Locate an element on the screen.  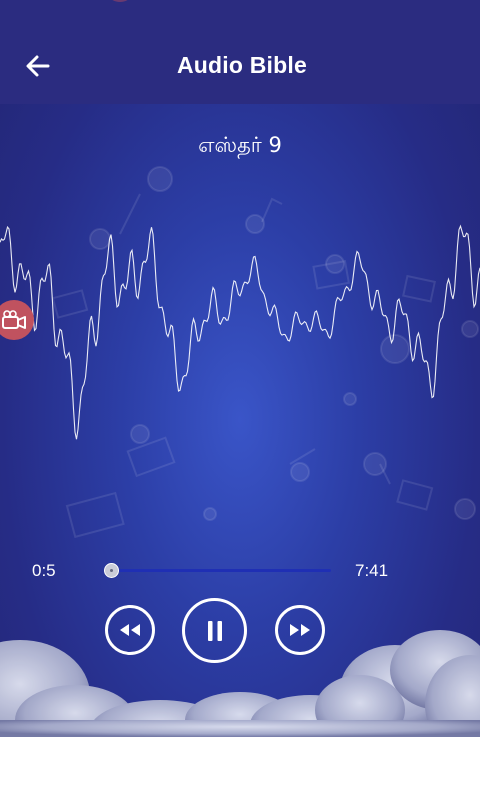
seek-bar is located at coordinates (217, 571).